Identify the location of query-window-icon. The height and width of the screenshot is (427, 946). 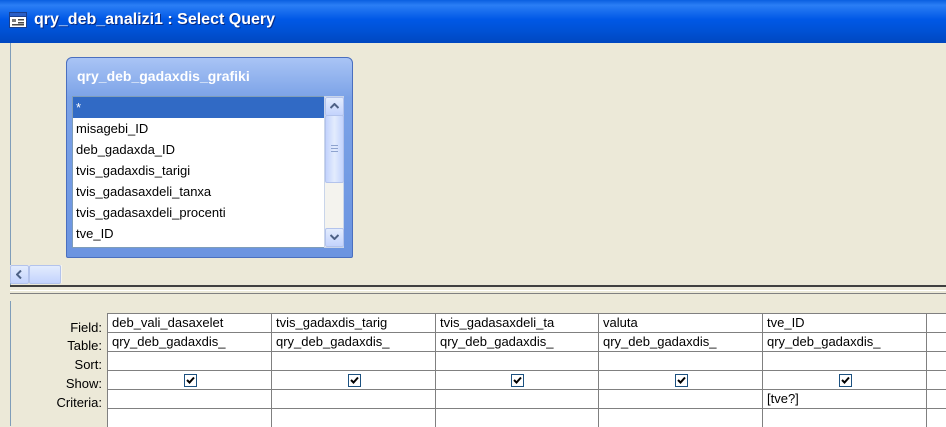
(18, 20).